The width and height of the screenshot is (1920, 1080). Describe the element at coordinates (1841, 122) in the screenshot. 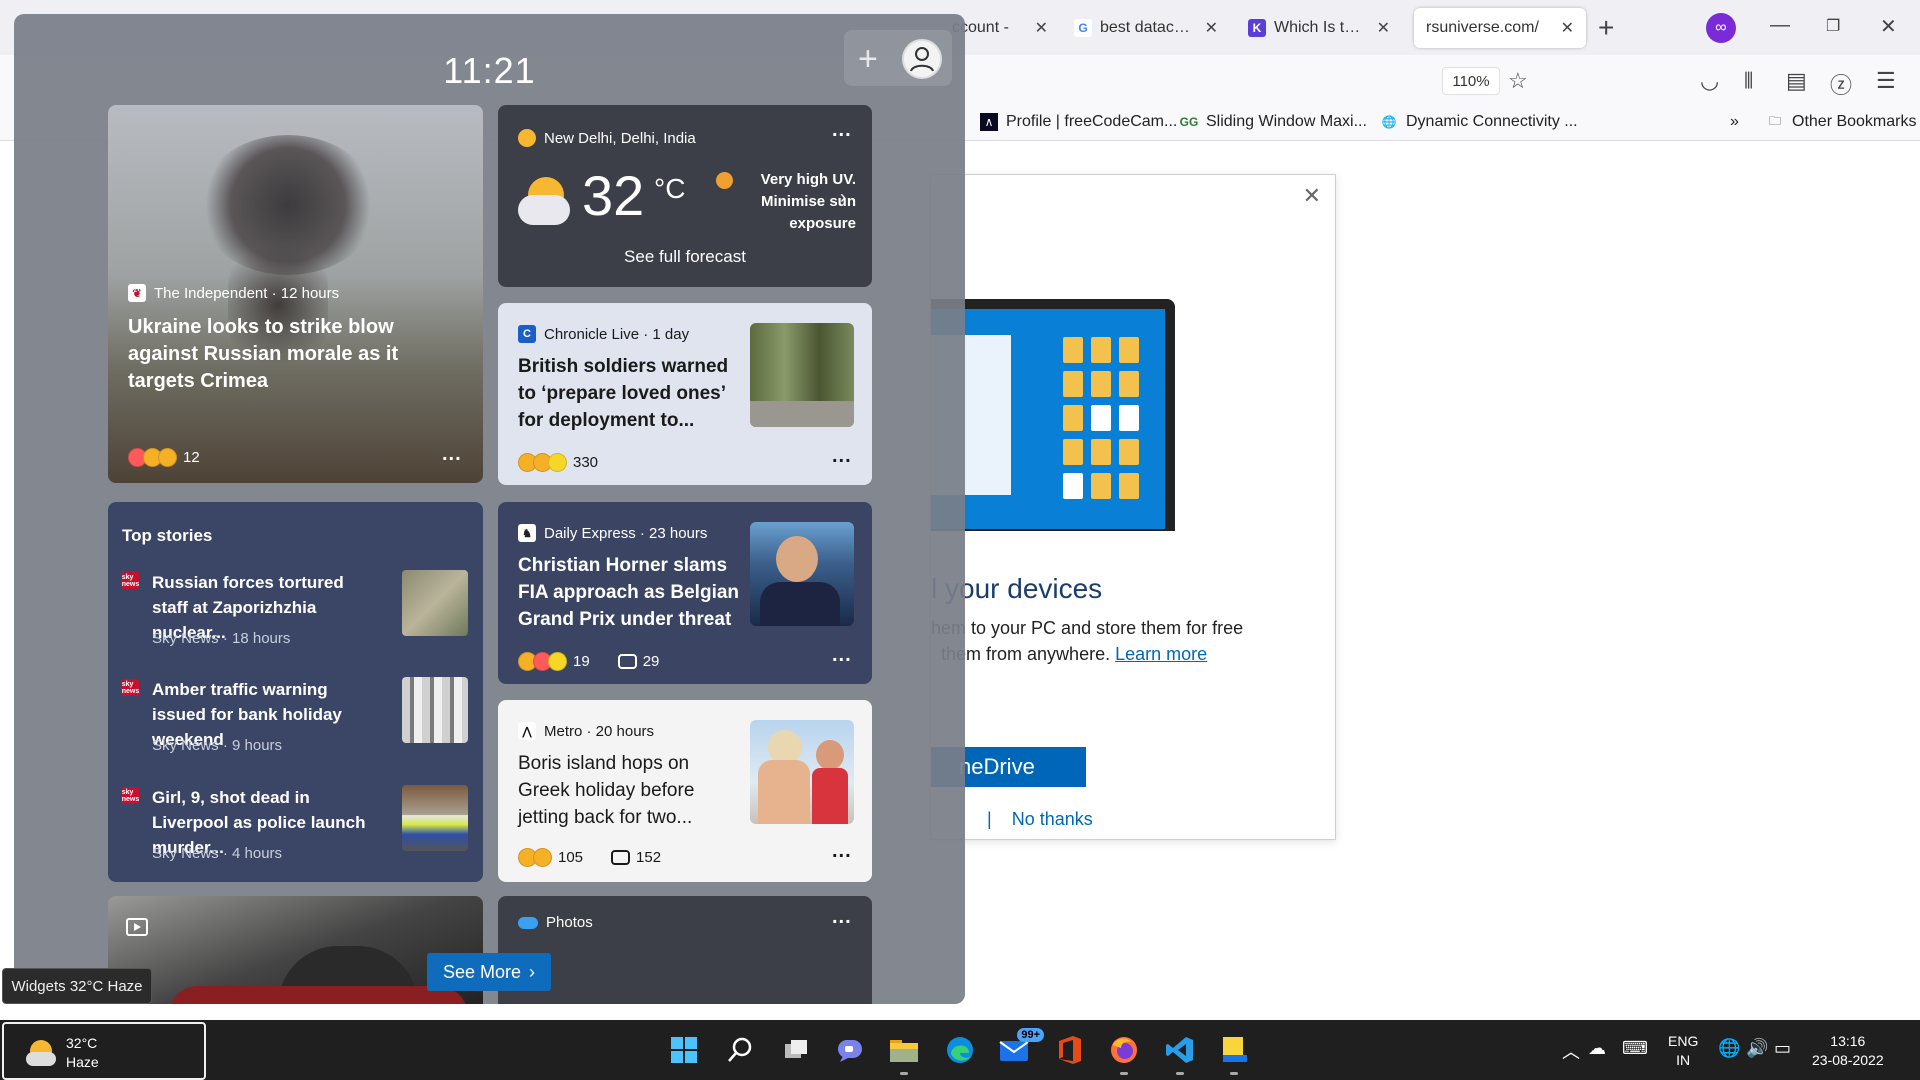

I see `other-bookmarks: 🗀 Other Bookmarks` at that location.